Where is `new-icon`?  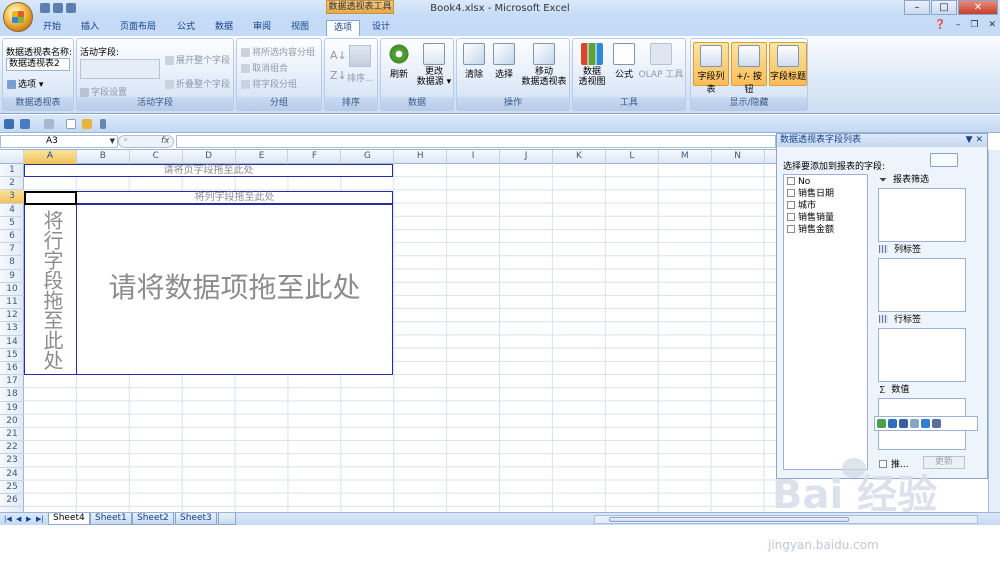 new-icon is located at coordinates (71, 124).